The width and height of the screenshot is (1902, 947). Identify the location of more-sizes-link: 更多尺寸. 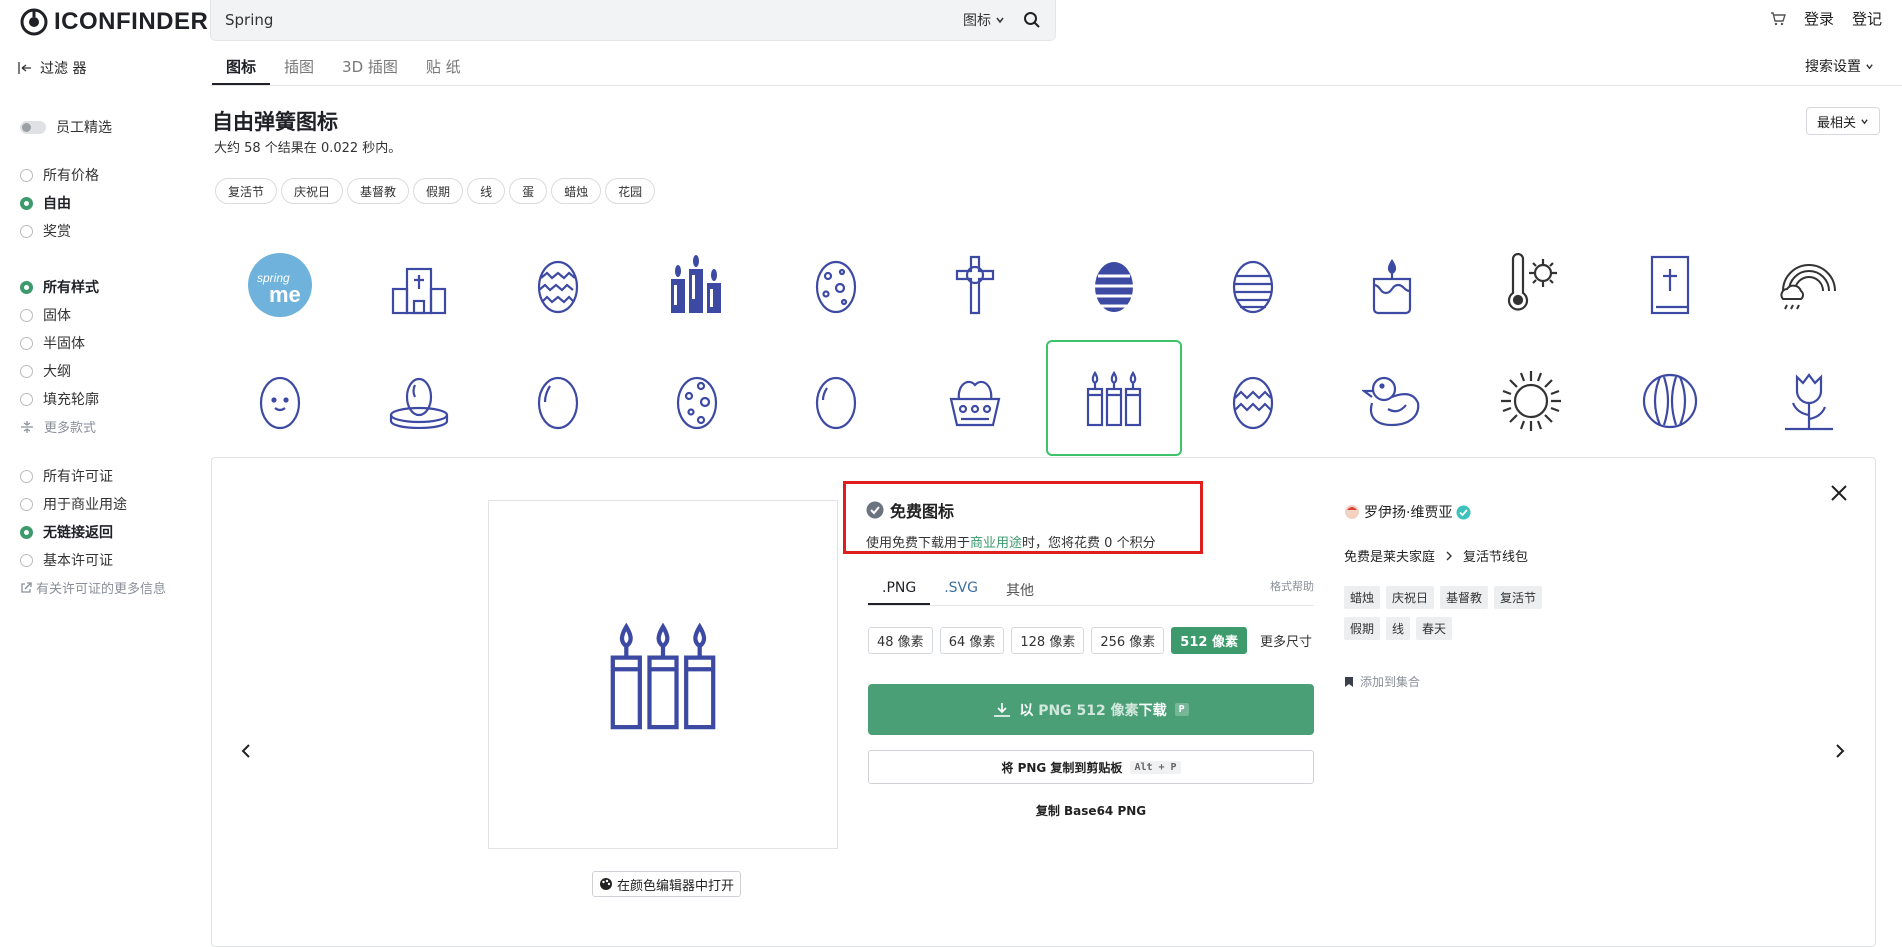
(1286, 640).